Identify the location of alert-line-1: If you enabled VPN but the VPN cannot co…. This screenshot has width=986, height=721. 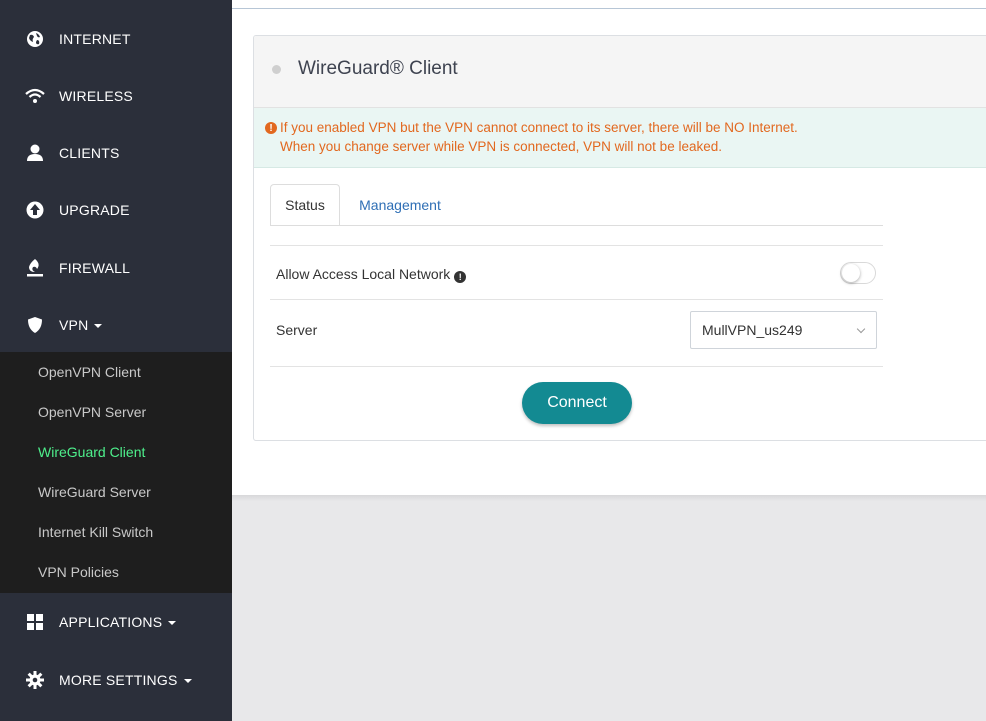
(539, 127).